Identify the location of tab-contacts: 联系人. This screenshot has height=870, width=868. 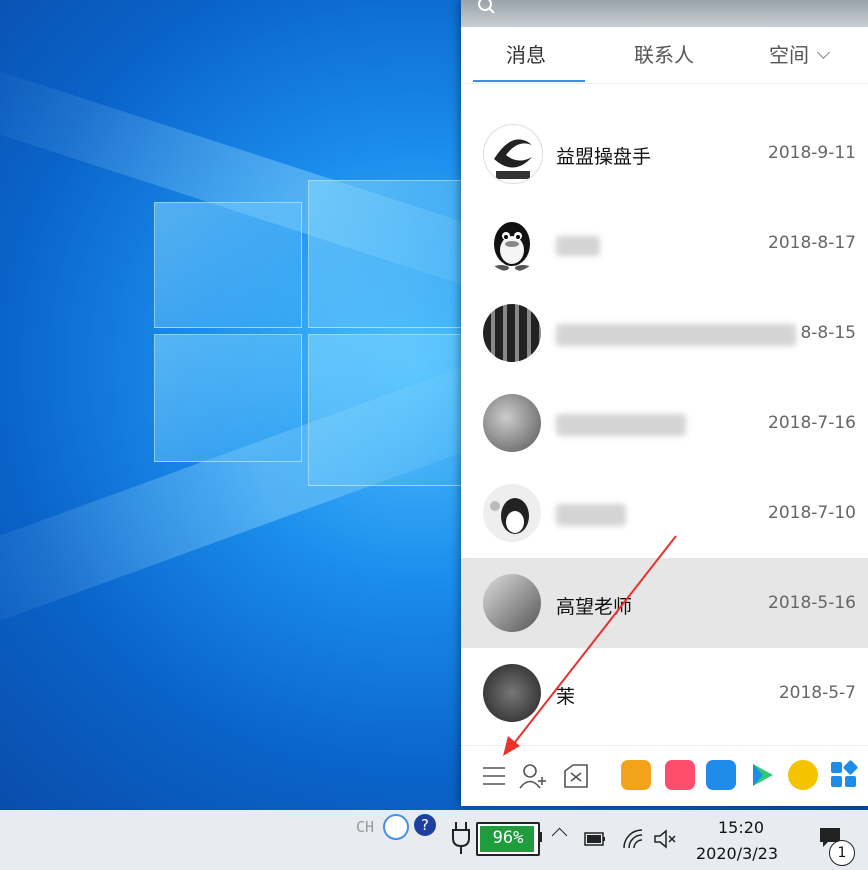
(664, 53).